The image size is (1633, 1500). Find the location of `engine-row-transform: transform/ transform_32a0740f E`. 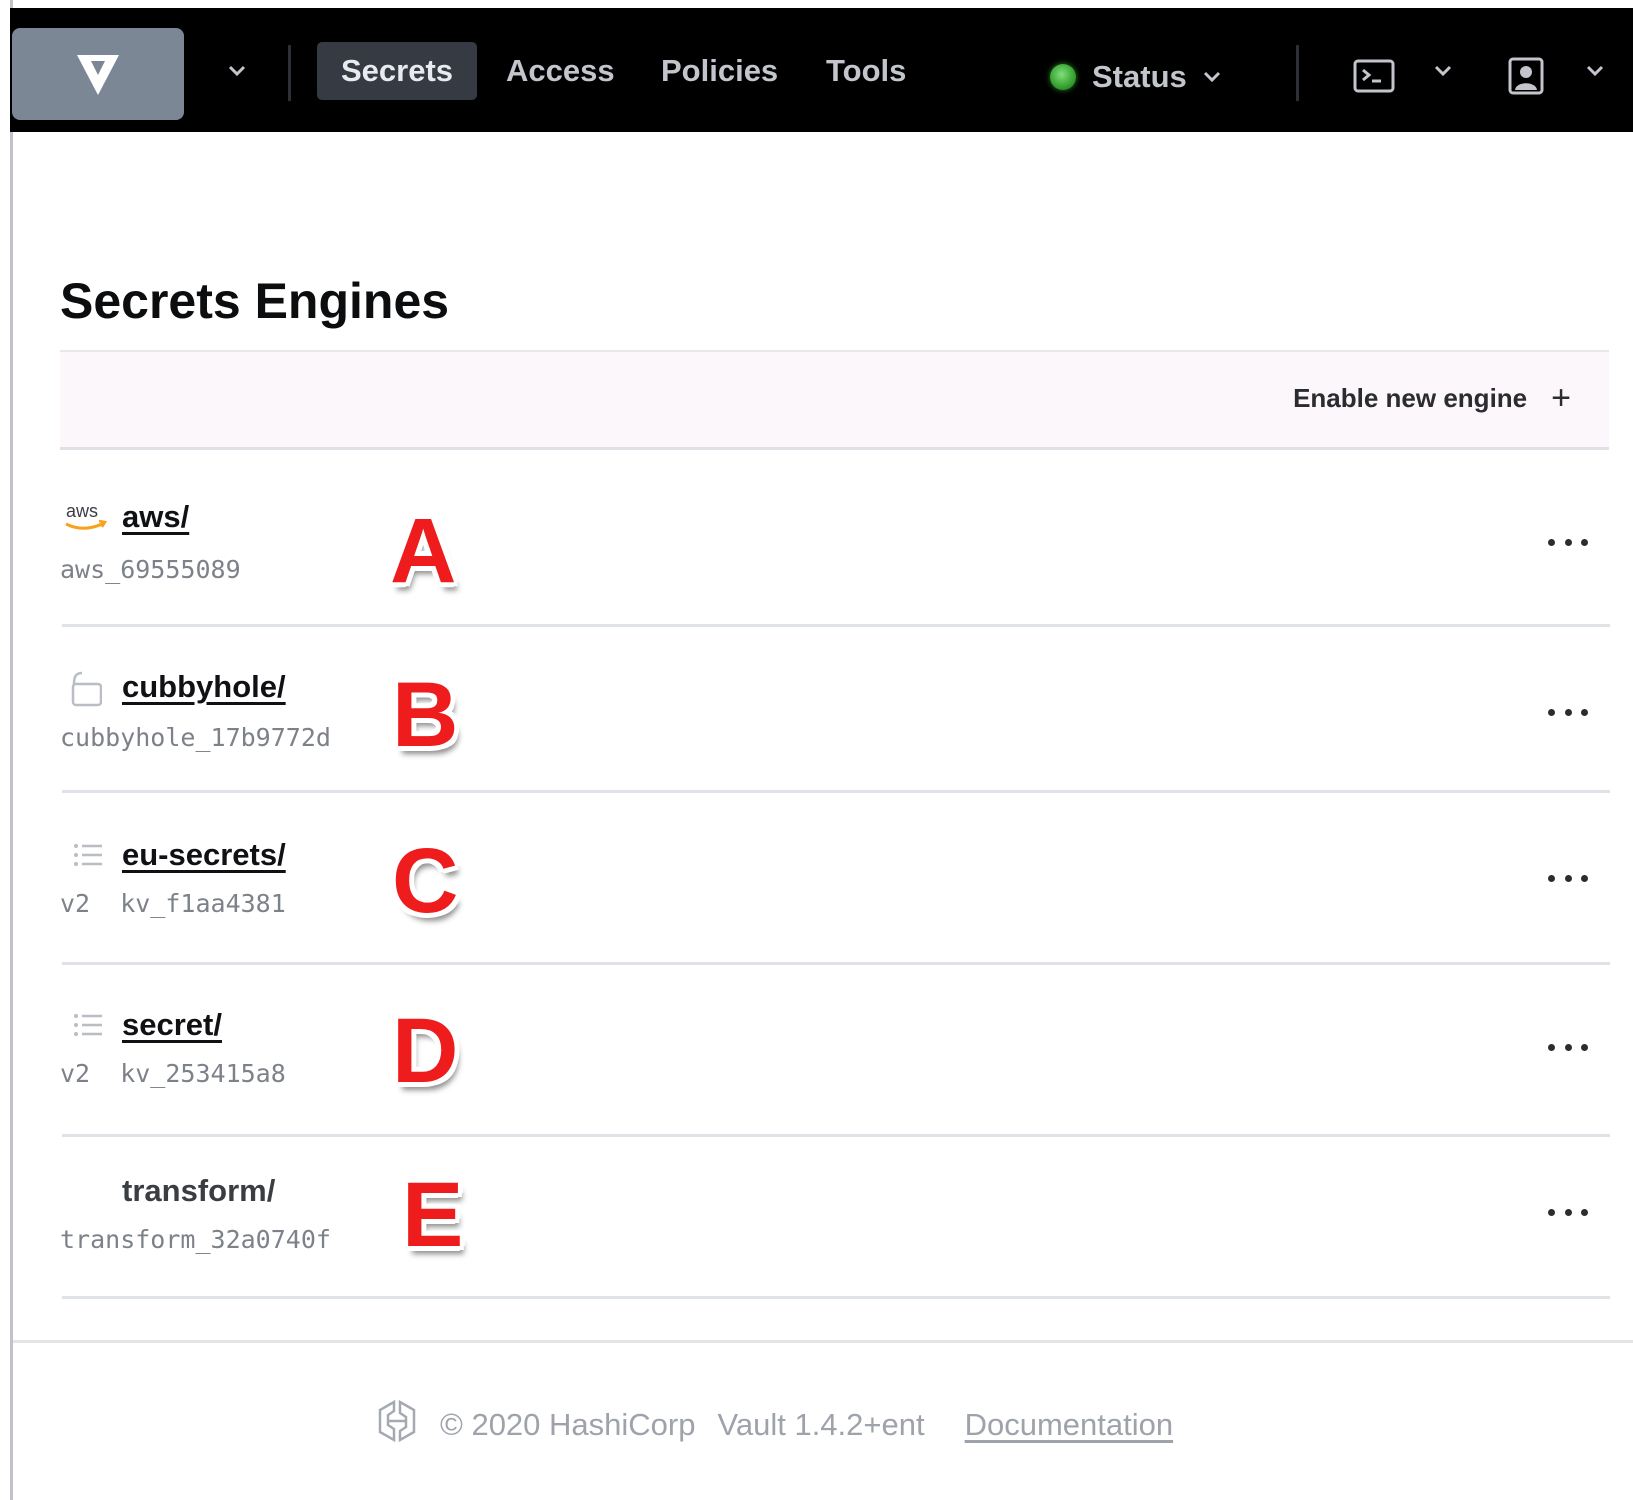

engine-row-transform: transform/ transform_32a0740f E is located at coordinates (835, 1218).